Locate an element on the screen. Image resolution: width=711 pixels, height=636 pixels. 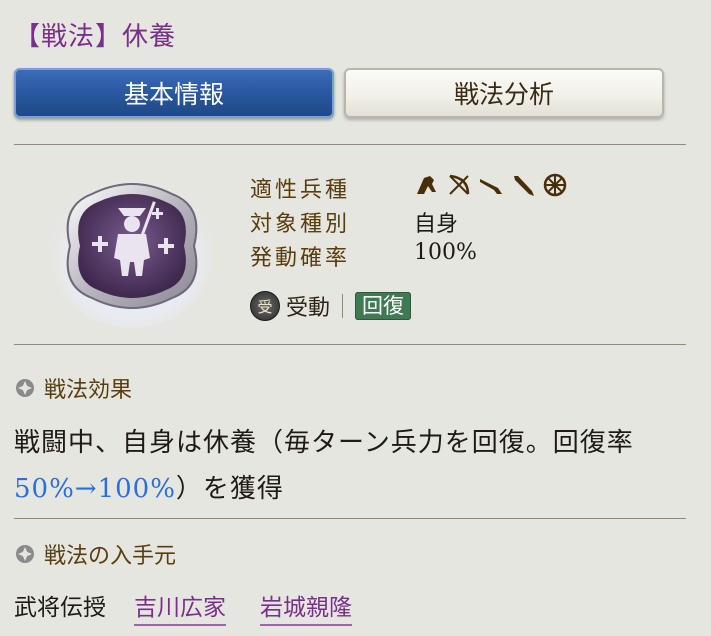
effect-description: 戦闘中、自身は休養（毎ターン兵力を回復。回復率 50%→100%）を獲得 is located at coordinates (354, 466).